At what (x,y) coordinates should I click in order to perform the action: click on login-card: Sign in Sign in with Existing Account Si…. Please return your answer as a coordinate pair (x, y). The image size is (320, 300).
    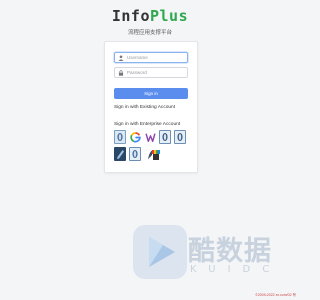
    Looking at the image, I should click on (151, 107).